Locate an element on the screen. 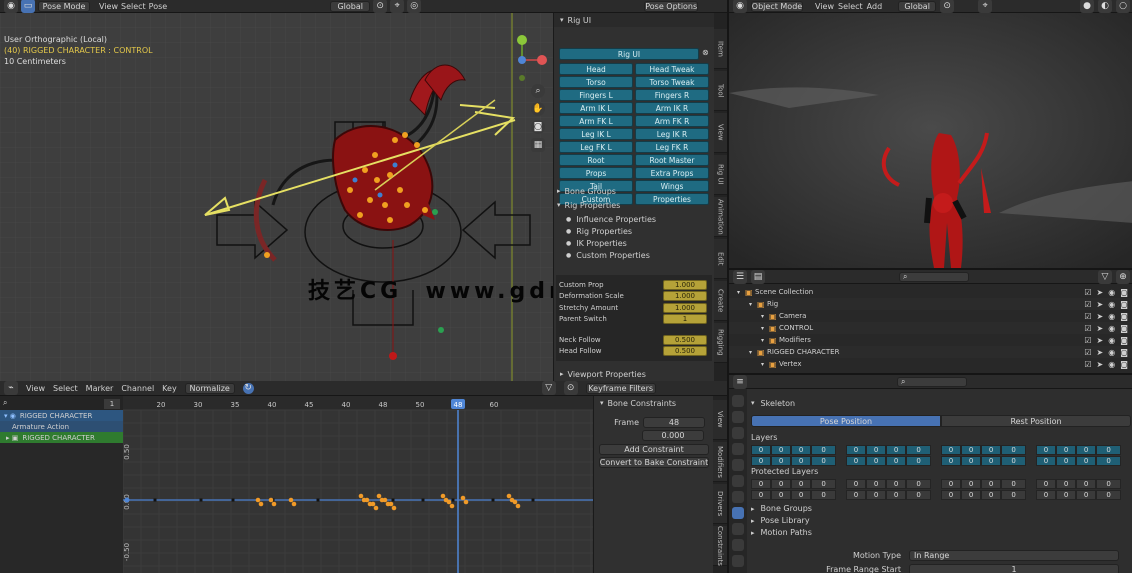  select-tool-icon: ▭ is located at coordinates (28, 6).